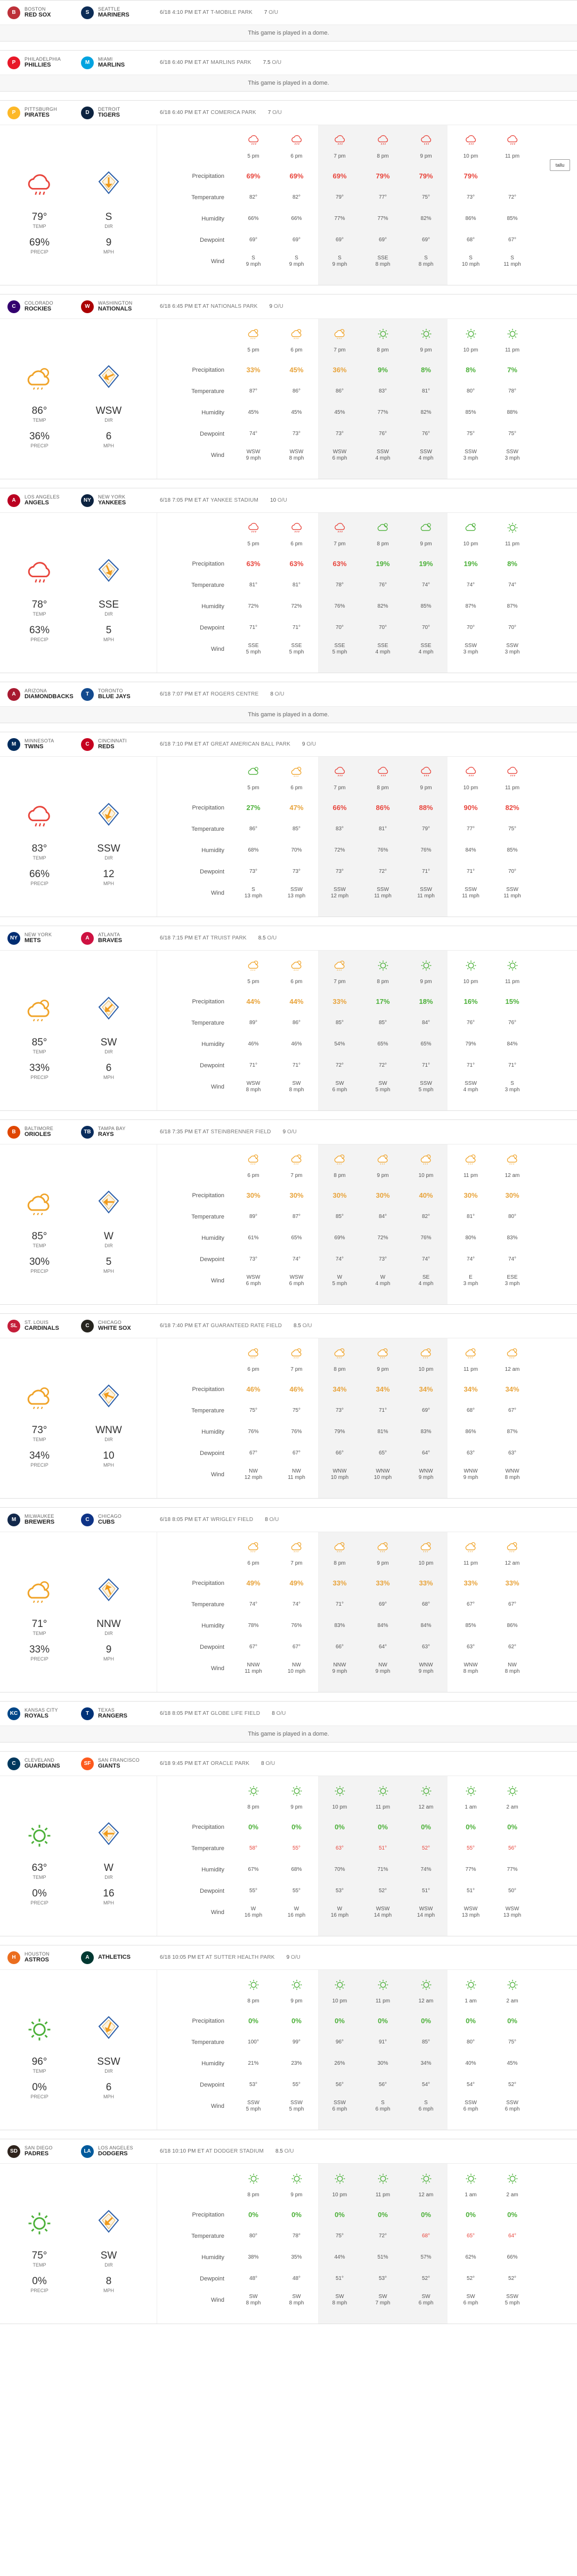  I want to click on home-team: M MIAMI MARLINS, so click(118, 63).